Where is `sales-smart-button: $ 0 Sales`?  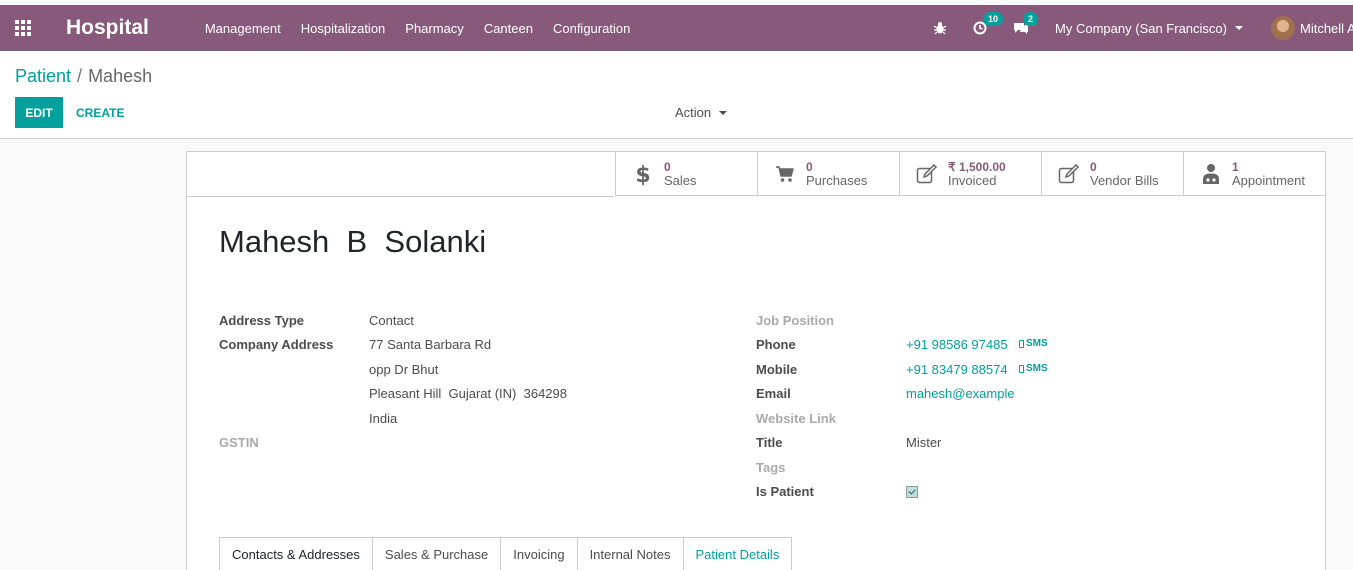
sales-smart-button: $ 0 Sales is located at coordinates (686, 174).